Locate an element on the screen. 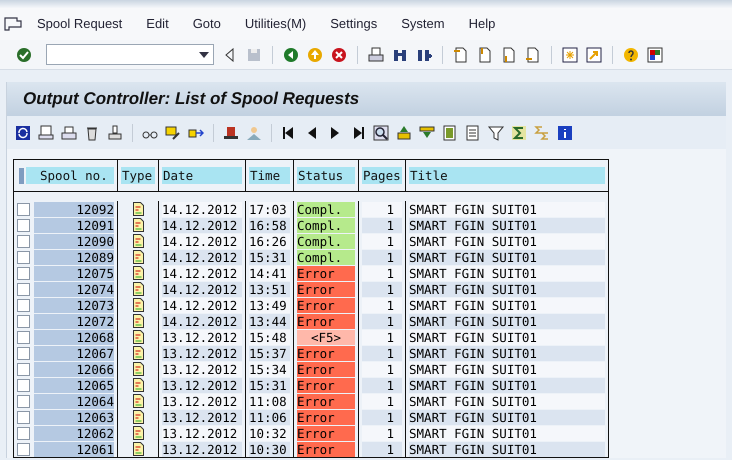 The width and height of the screenshot is (732, 460). spool-number: 12092 is located at coordinates (74, 209).